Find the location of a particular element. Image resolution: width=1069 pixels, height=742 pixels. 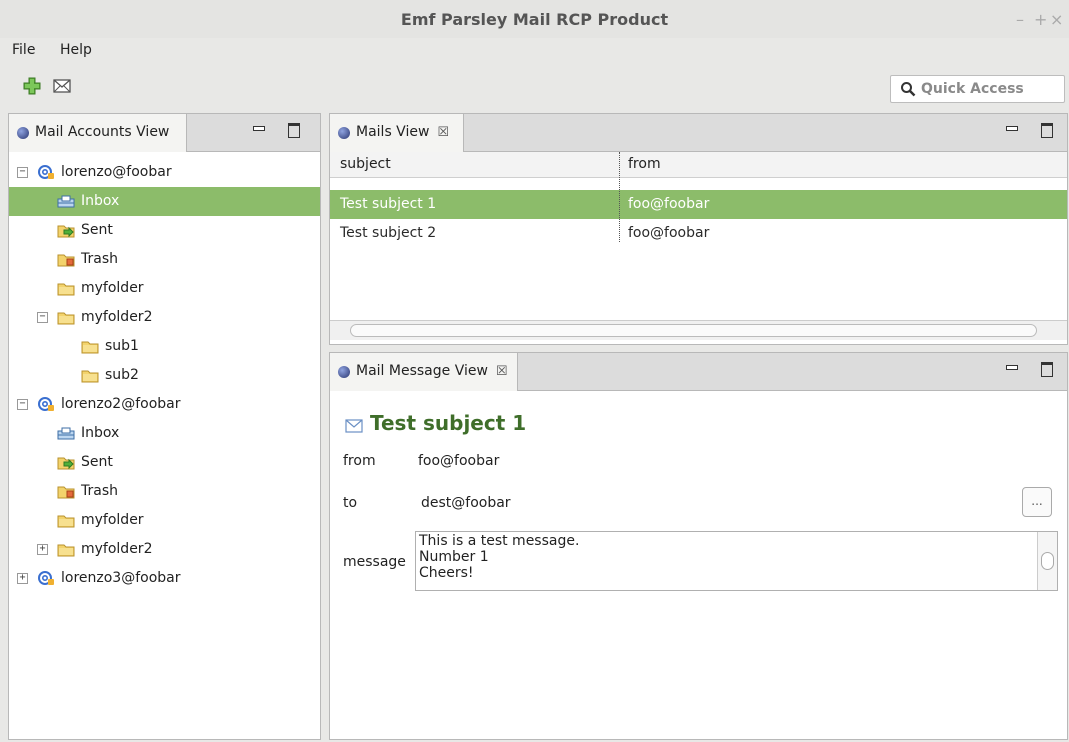

horizontal-scrollbar is located at coordinates (698, 330).